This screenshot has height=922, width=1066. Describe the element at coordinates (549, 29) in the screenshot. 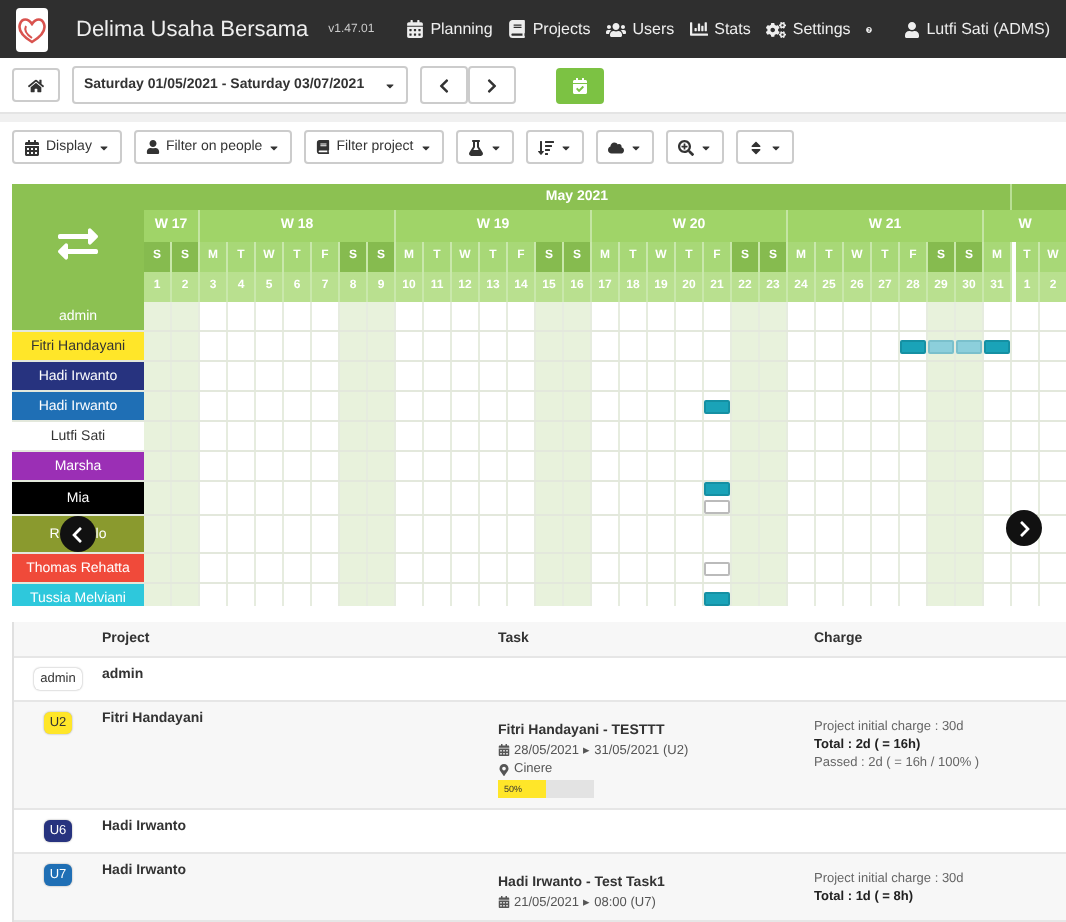

I see `menu-link: Projects` at that location.